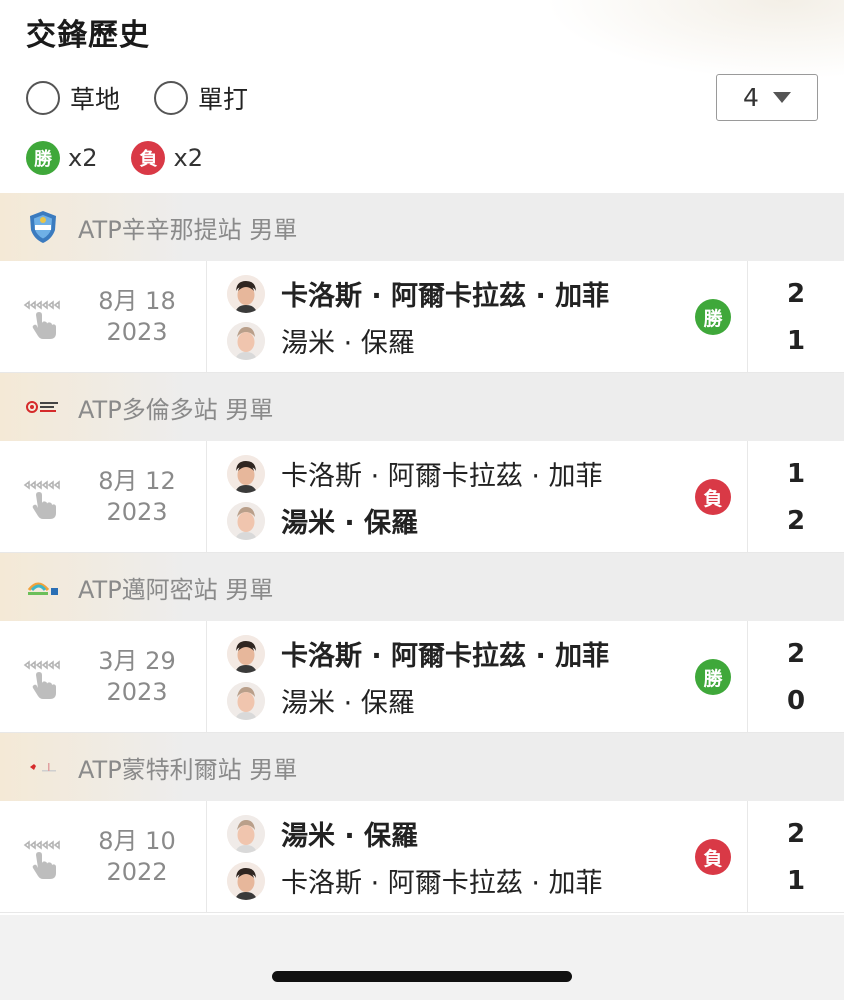  Describe the element at coordinates (422, 976) in the screenshot. I see `home-indicator` at that location.